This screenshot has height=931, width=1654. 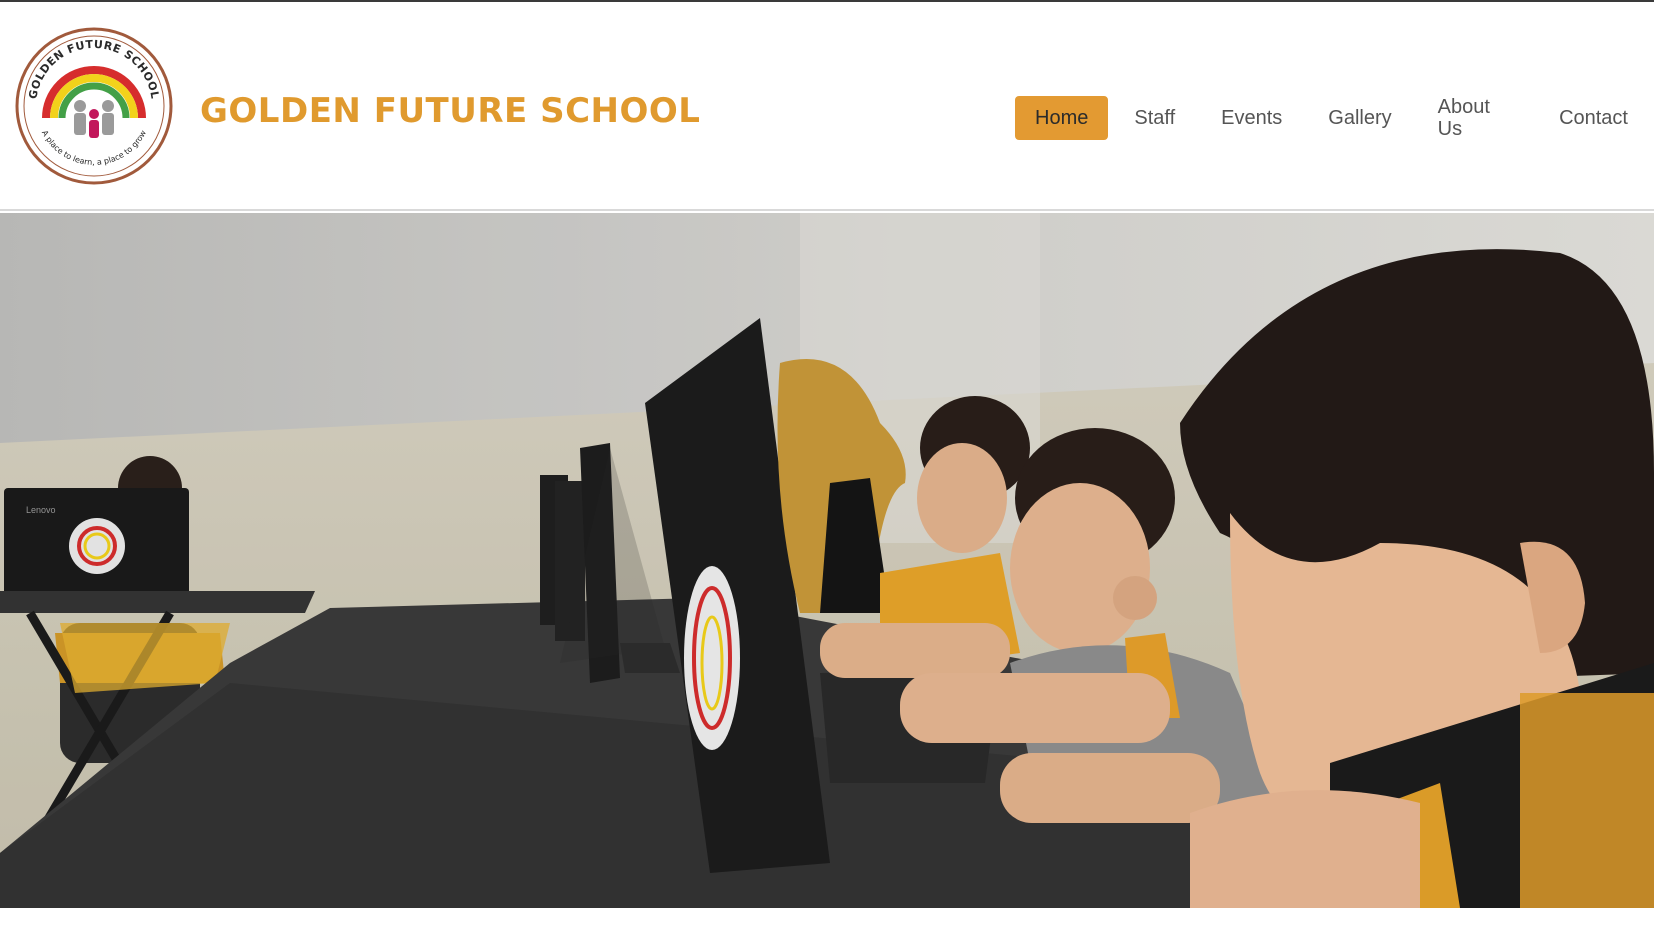 What do you see at coordinates (827, 919) in the screenshot?
I see `page-bottom` at bounding box center [827, 919].